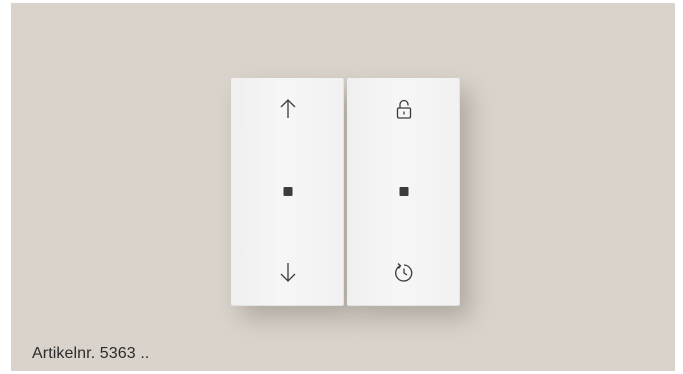  What do you see at coordinates (287, 108) in the screenshot?
I see `arrow-up-icon` at bounding box center [287, 108].